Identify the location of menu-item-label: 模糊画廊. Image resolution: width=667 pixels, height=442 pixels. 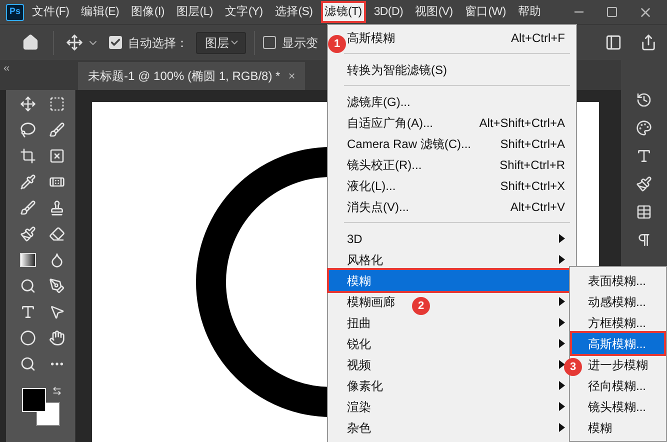
(371, 302).